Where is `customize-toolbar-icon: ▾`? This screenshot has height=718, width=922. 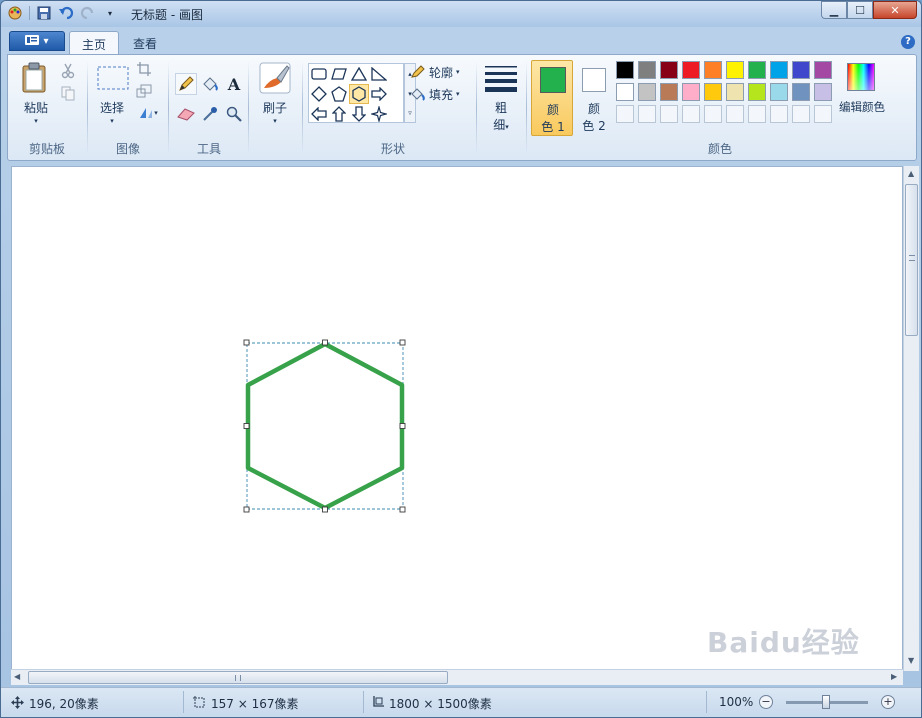 customize-toolbar-icon: ▾ is located at coordinates (110, 13).